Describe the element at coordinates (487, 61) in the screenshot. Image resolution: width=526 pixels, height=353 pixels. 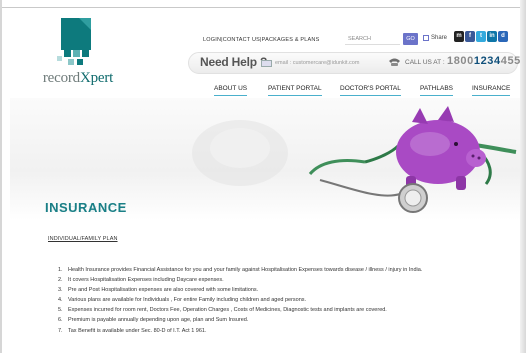
I see `phone-number-highlight: 1234` at that location.